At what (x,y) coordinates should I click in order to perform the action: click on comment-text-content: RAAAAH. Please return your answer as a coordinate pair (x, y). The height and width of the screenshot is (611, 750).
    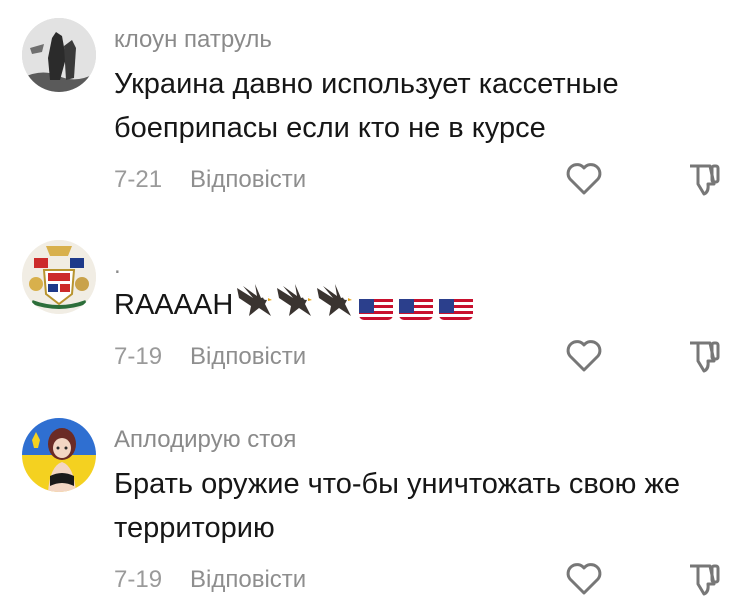
    Looking at the image, I should click on (174, 305).